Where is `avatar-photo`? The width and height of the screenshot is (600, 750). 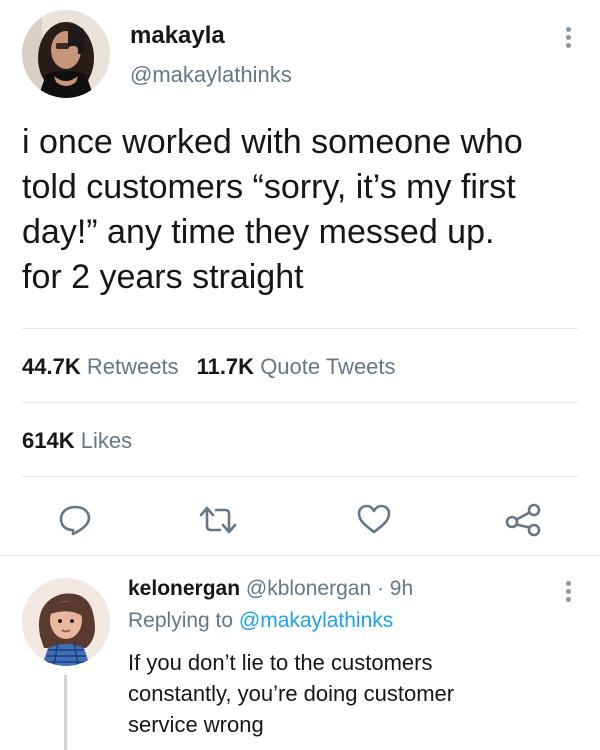
avatar-photo is located at coordinates (66, 54).